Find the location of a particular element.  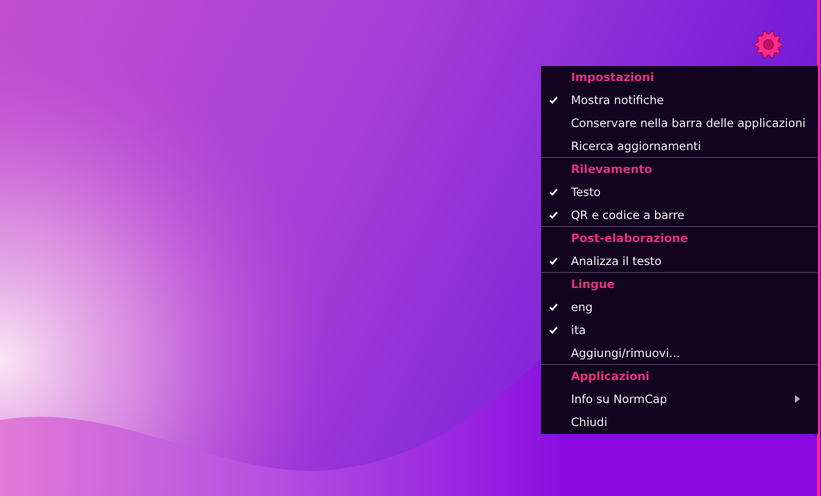

menu-item: Analizza il testo is located at coordinates (679, 260).